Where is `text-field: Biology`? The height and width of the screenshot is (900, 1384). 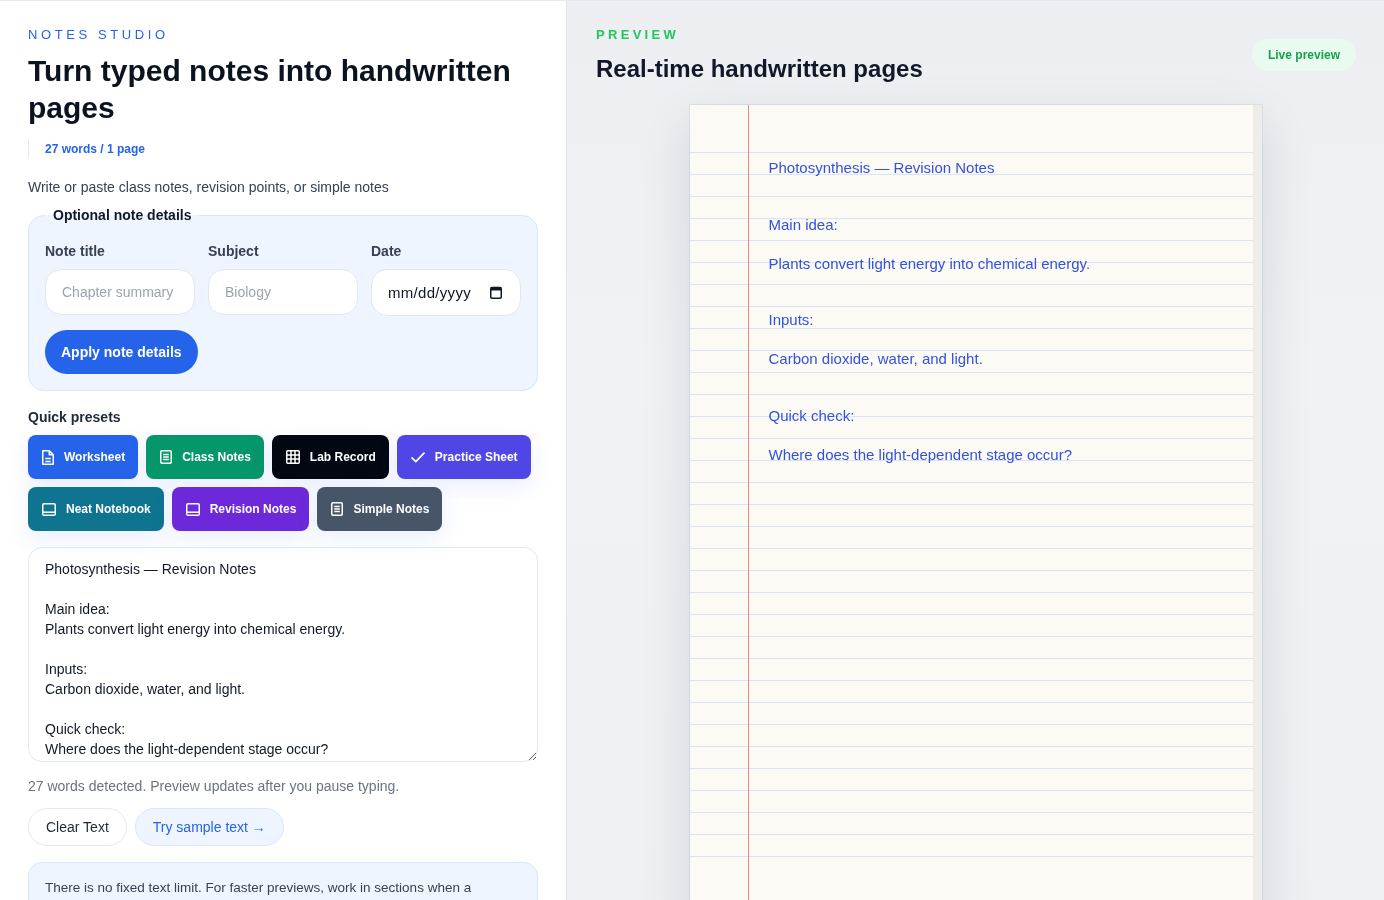
text-field: Biology is located at coordinates (283, 292).